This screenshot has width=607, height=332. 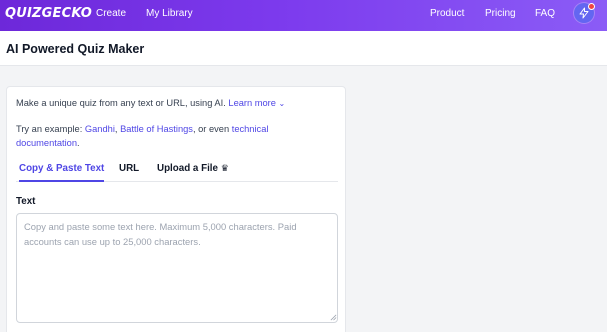 I want to click on chevron-down-icon: ⌄, so click(x=282, y=103).